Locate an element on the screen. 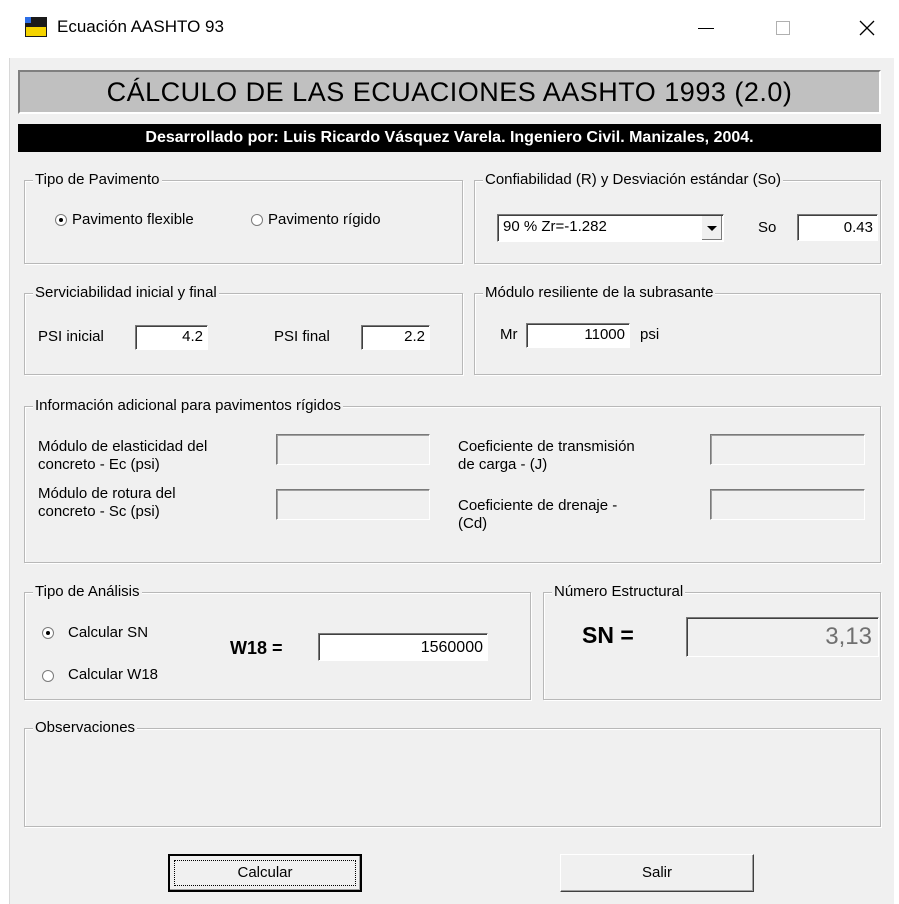 The width and height of the screenshot is (899, 904). ec-label-line1: Módulo de elasticidad del is located at coordinates (123, 446).